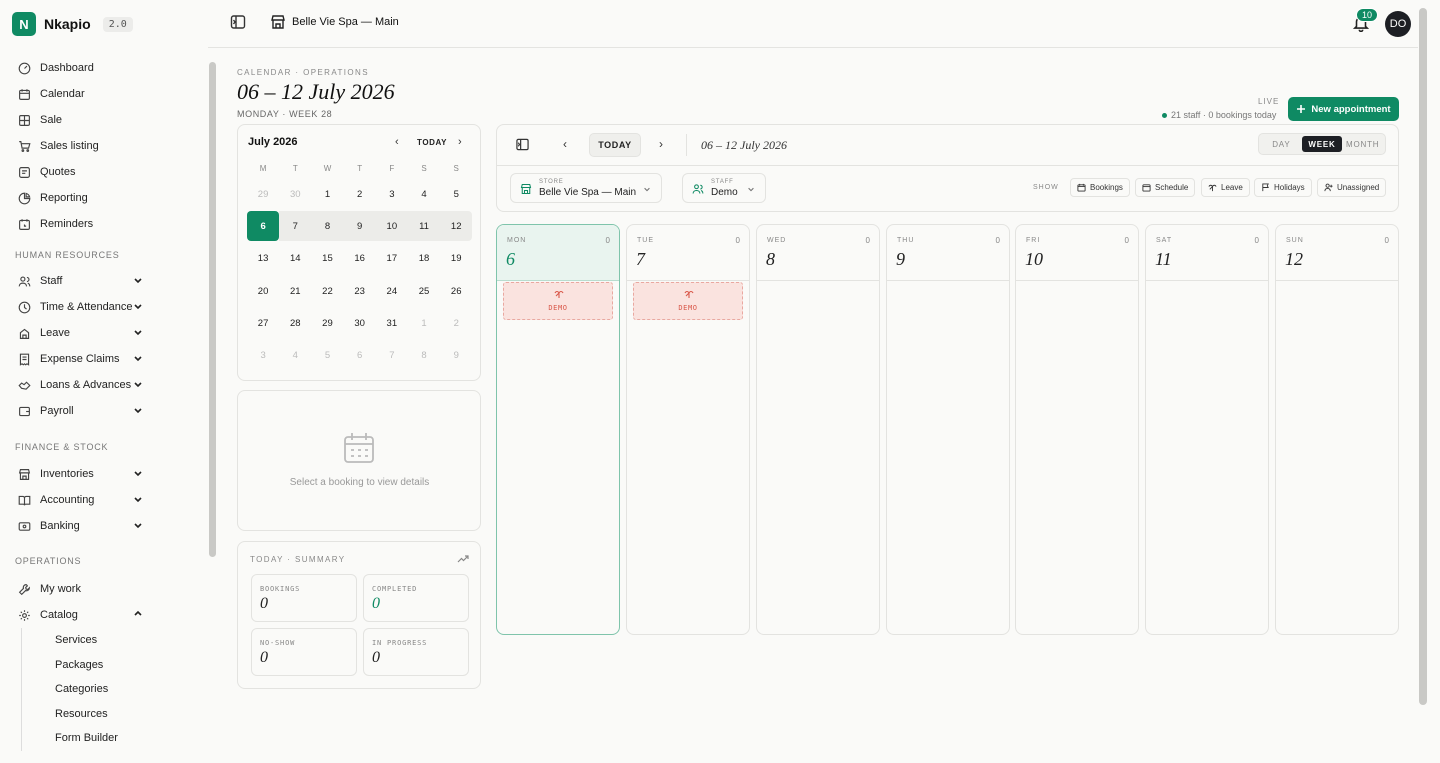 The image size is (1440, 763). What do you see at coordinates (102, 94) in the screenshot?
I see `sidebar-item-calendar: Calendar` at bounding box center [102, 94].